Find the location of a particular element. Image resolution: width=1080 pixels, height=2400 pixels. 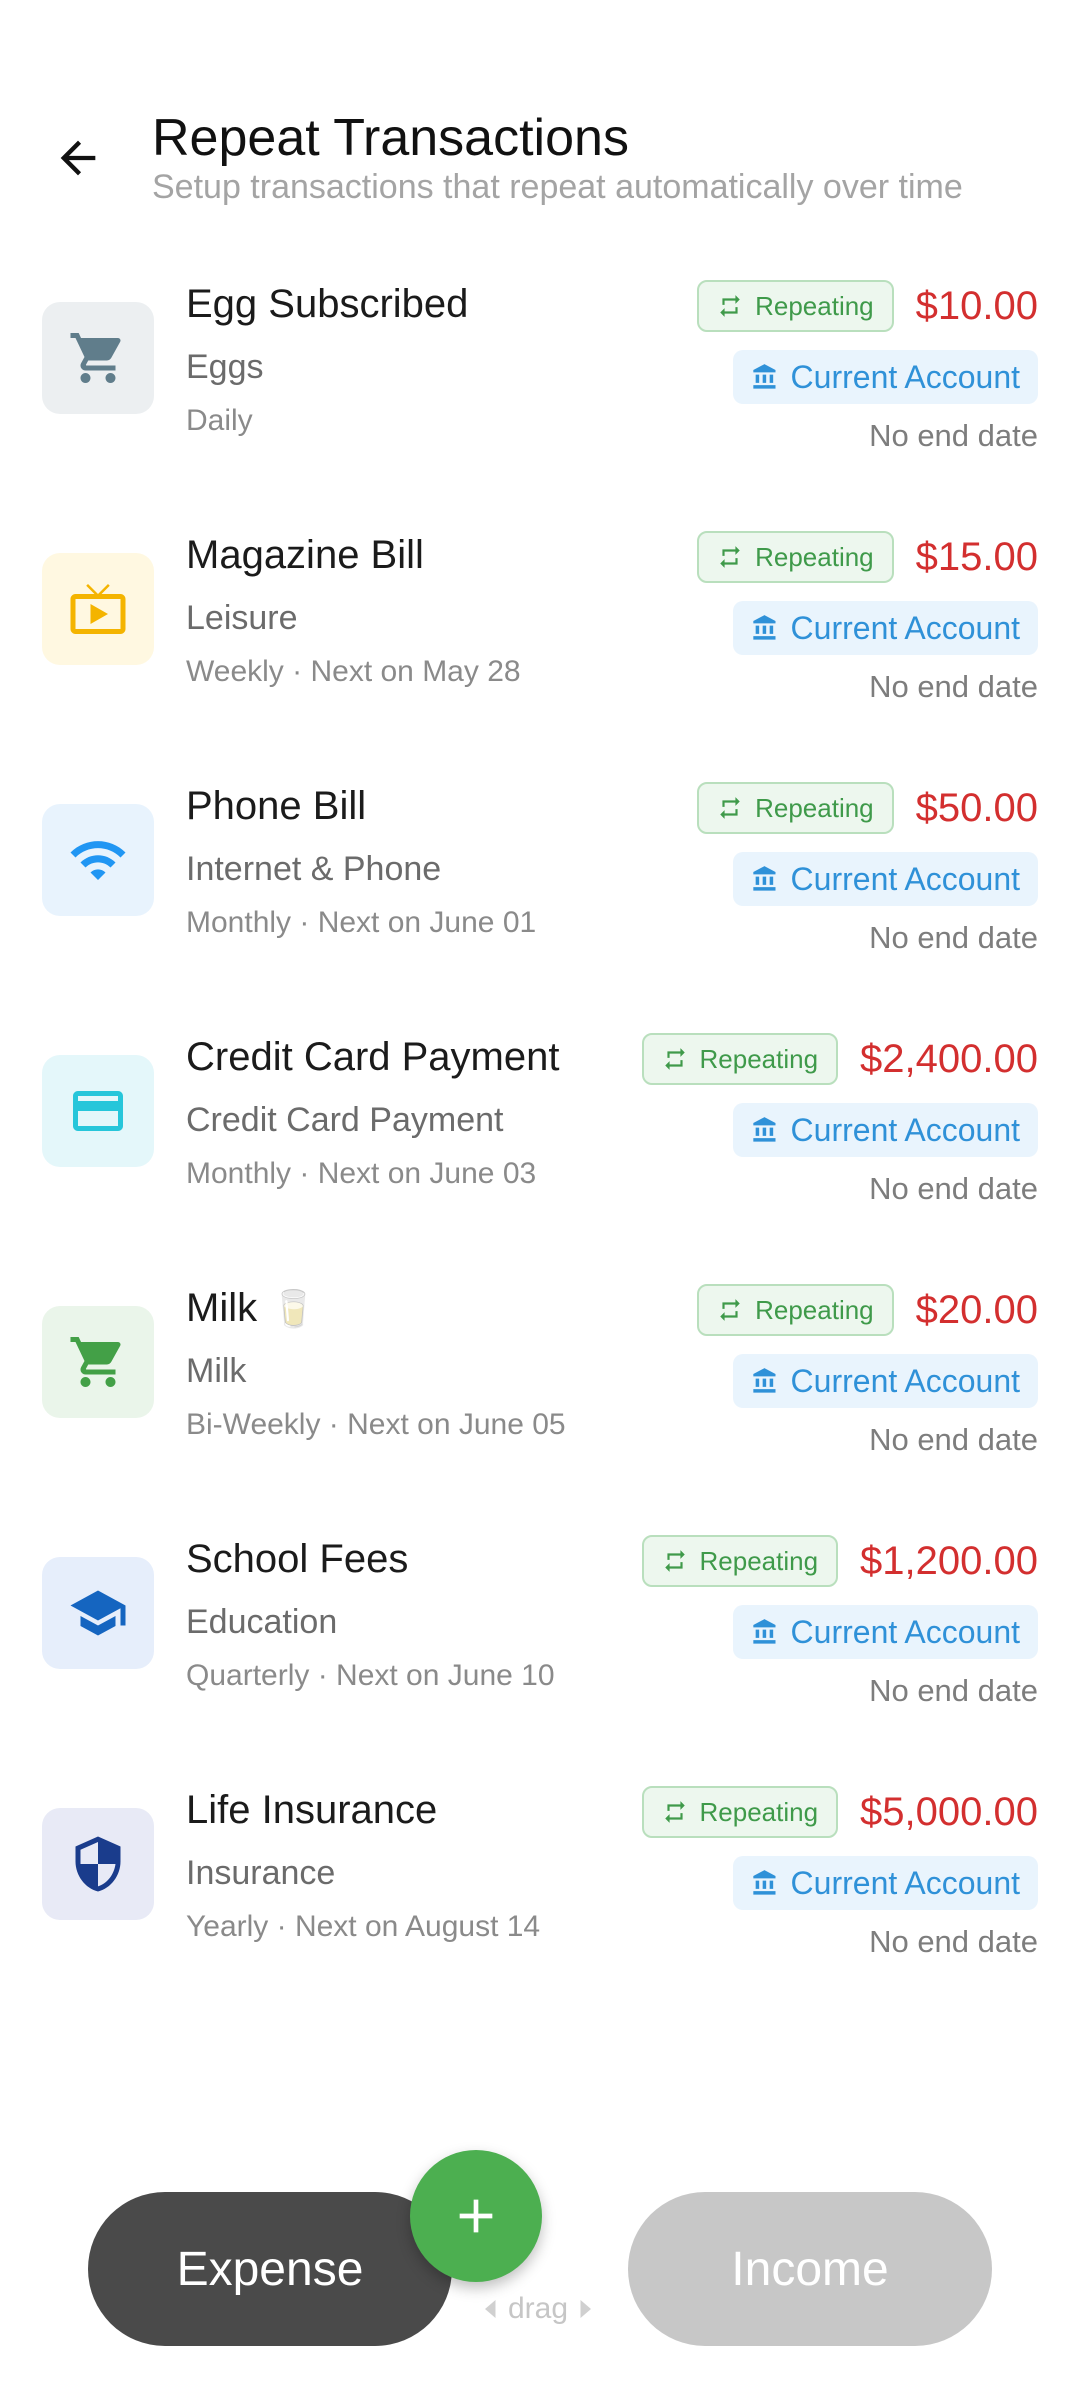

transaction-amount: $2,400.00 is located at coordinates (949, 1058).